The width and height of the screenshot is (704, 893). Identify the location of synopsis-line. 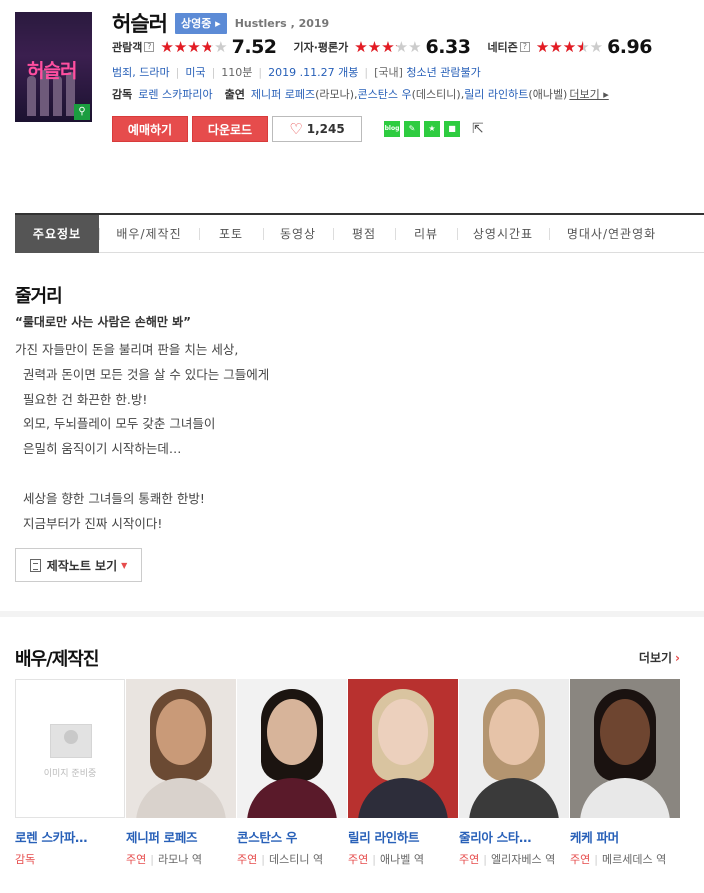
(142, 474).